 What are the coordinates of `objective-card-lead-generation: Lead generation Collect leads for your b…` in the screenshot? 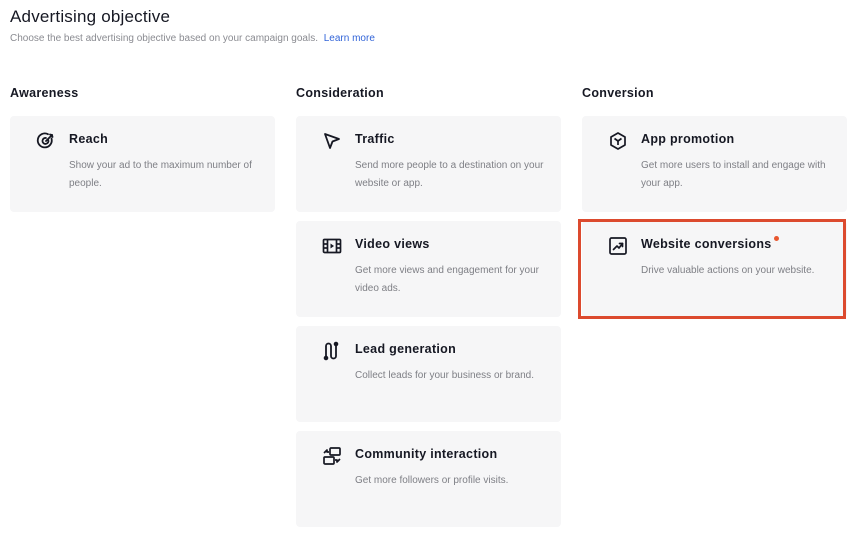 It's located at (428, 374).